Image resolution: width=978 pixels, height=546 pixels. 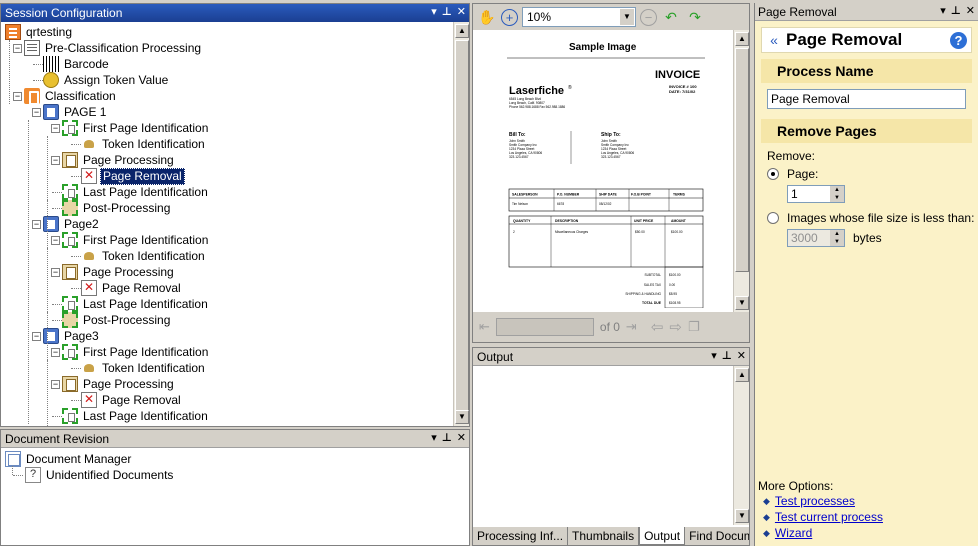 What do you see at coordinates (866, 12) in the screenshot?
I see `properties-titlebar: Page Removal ▾ ⊥ ✕` at bounding box center [866, 12].